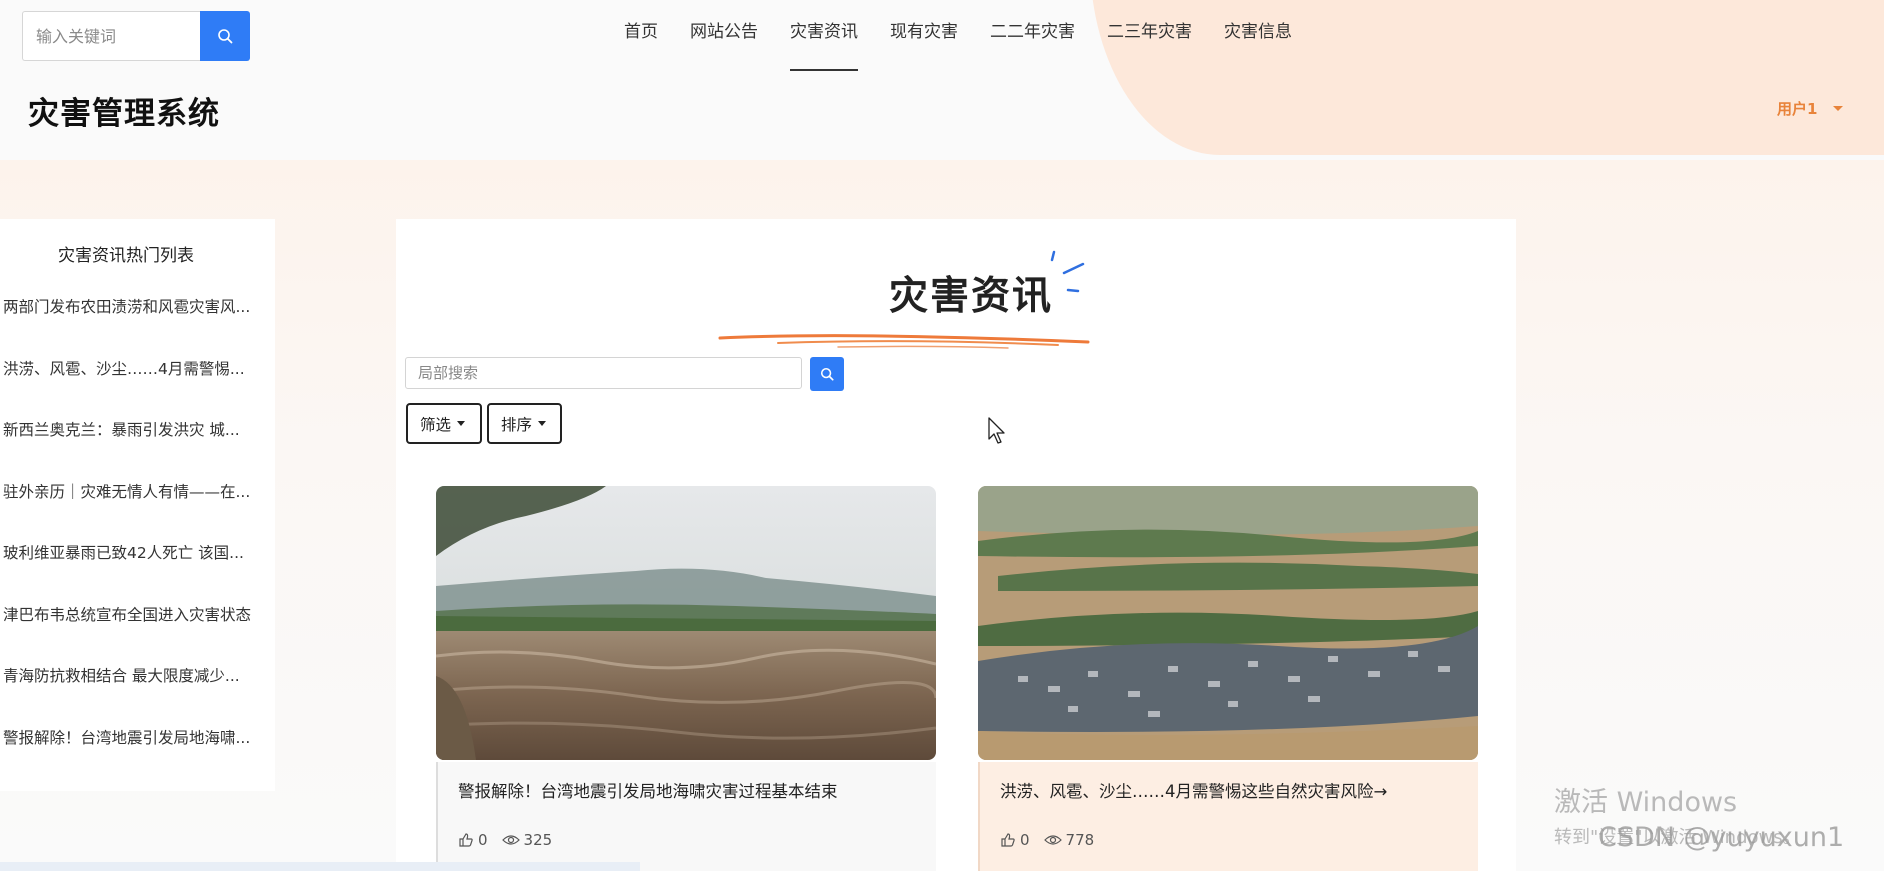 The image size is (1884, 871). What do you see at coordinates (1228, 623) in the screenshot?
I see `card-image-flooded-village` at bounding box center [1228, 623].